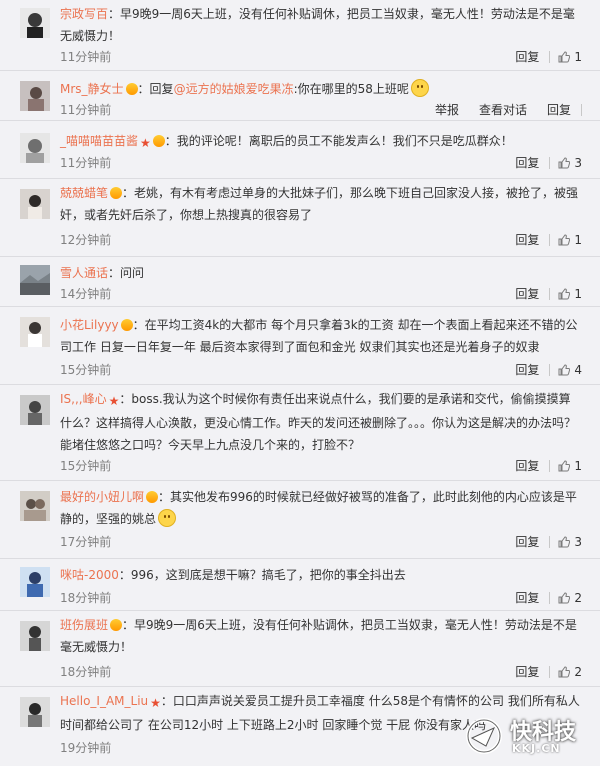  I want to click on timestamp: 12分钟前, so click(86, 240).